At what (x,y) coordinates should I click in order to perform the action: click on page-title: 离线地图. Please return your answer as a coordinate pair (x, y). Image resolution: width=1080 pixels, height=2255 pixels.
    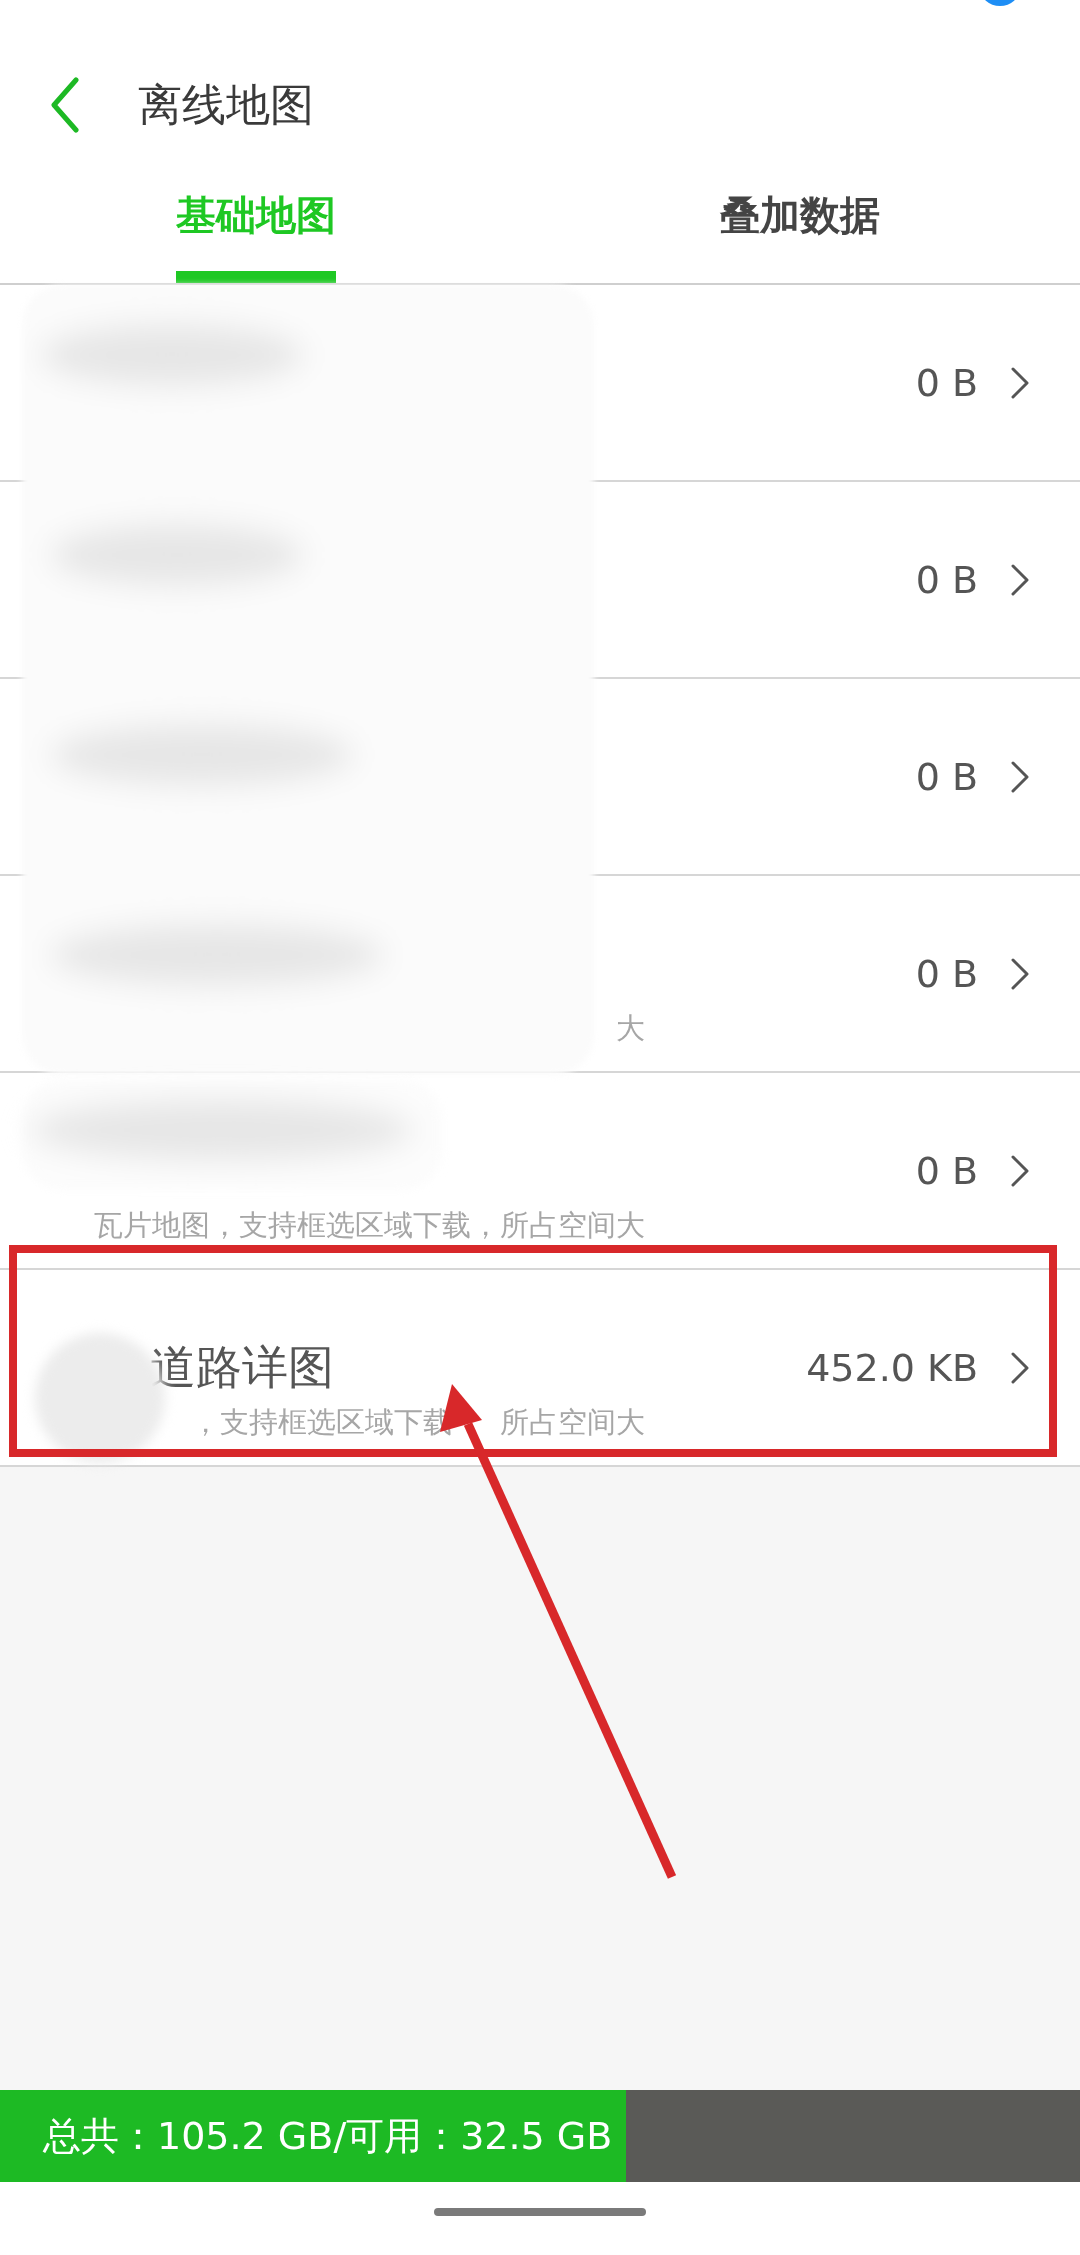
    Looking at the image, I should click on (226, 104).